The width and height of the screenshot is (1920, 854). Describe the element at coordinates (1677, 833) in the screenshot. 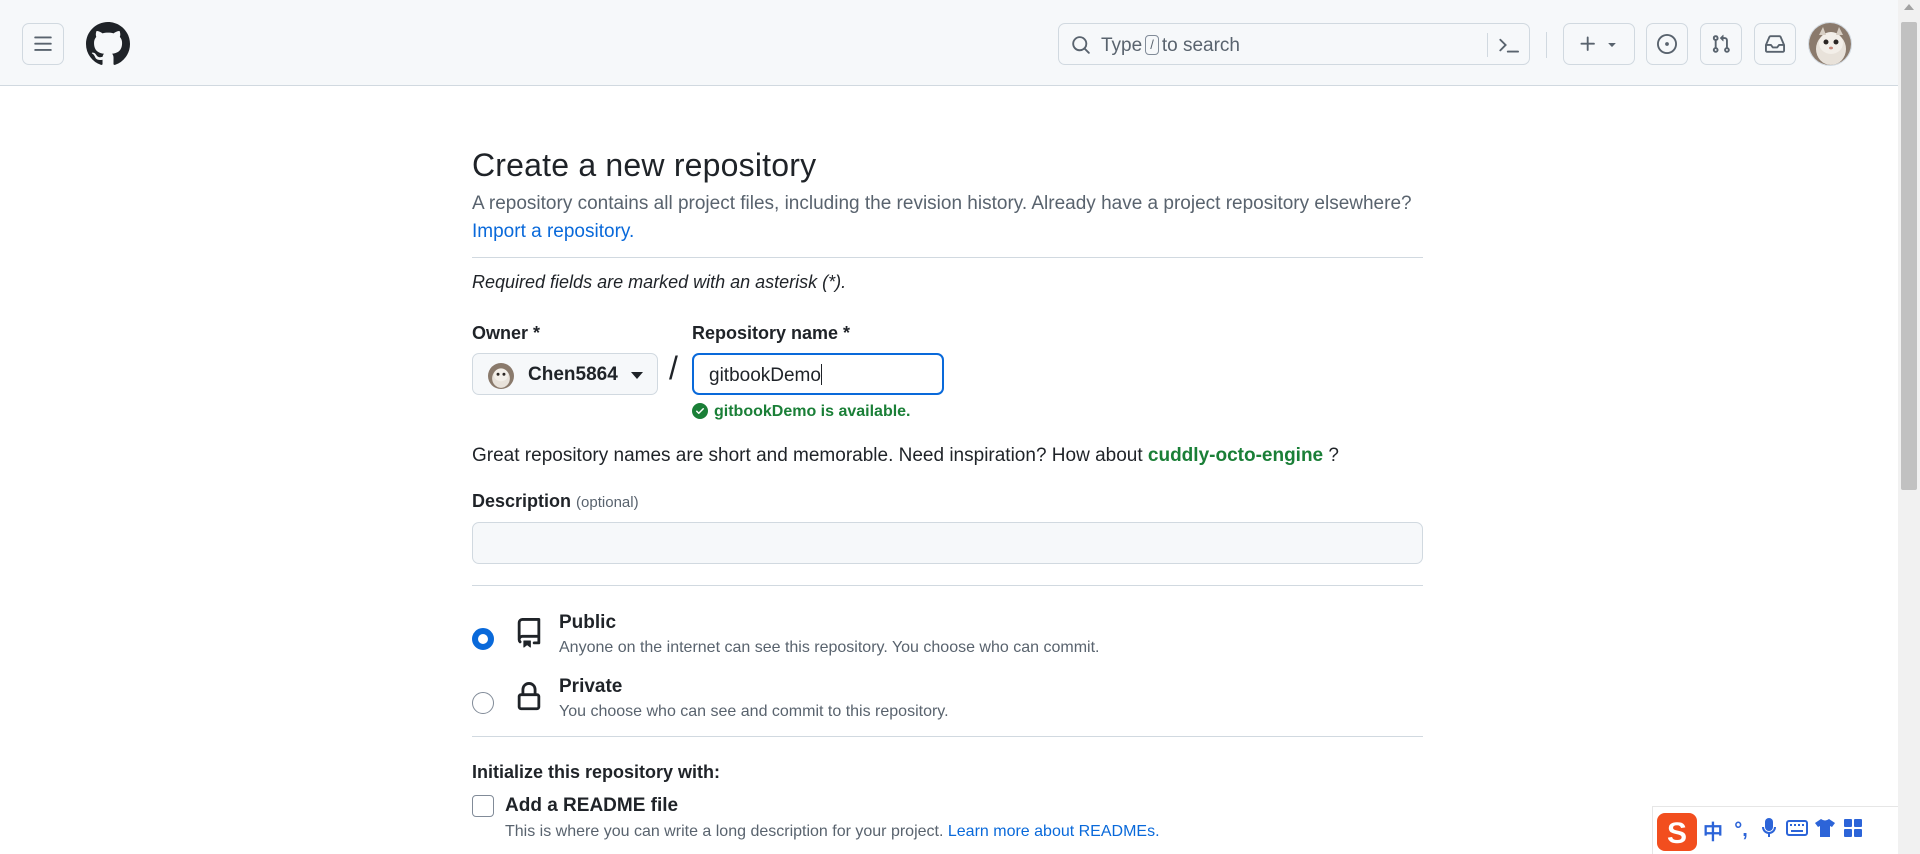

I see `svg-text: S` at that location.